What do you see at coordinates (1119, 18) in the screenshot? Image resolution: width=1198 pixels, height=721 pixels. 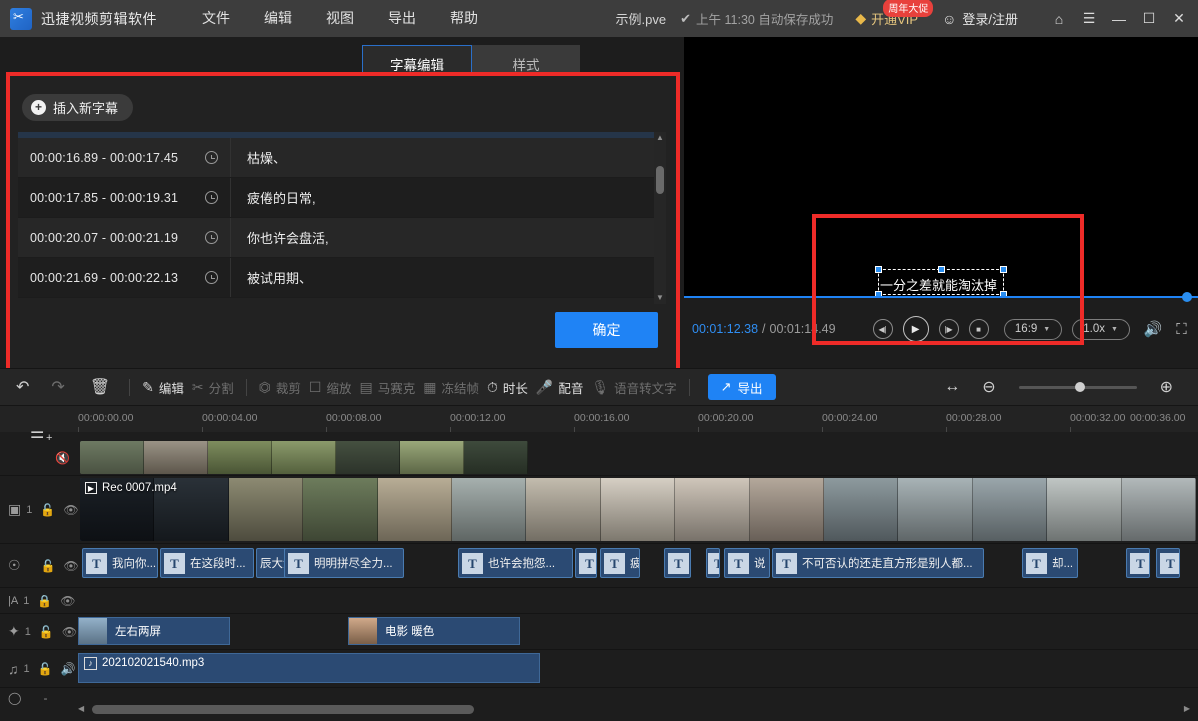 I see `minimize-button: —` at bounding box center [1119, 18].